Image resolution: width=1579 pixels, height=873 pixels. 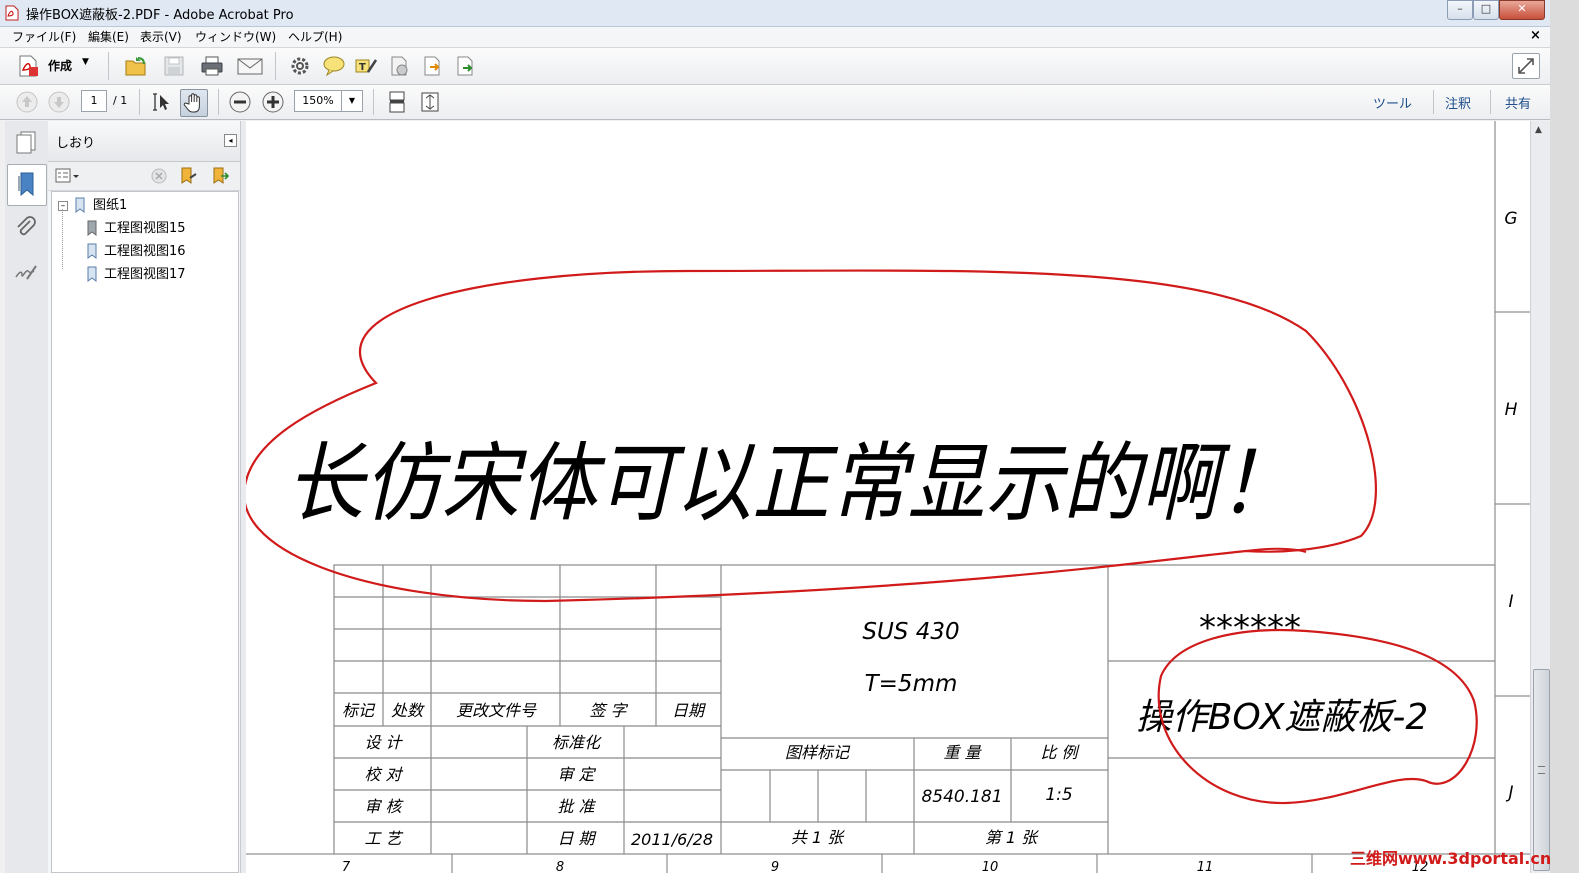 What do you see at coordinates (188, 176) in the screenshot?
I see `new-bookmark-button` at bounding box center [188, 176].